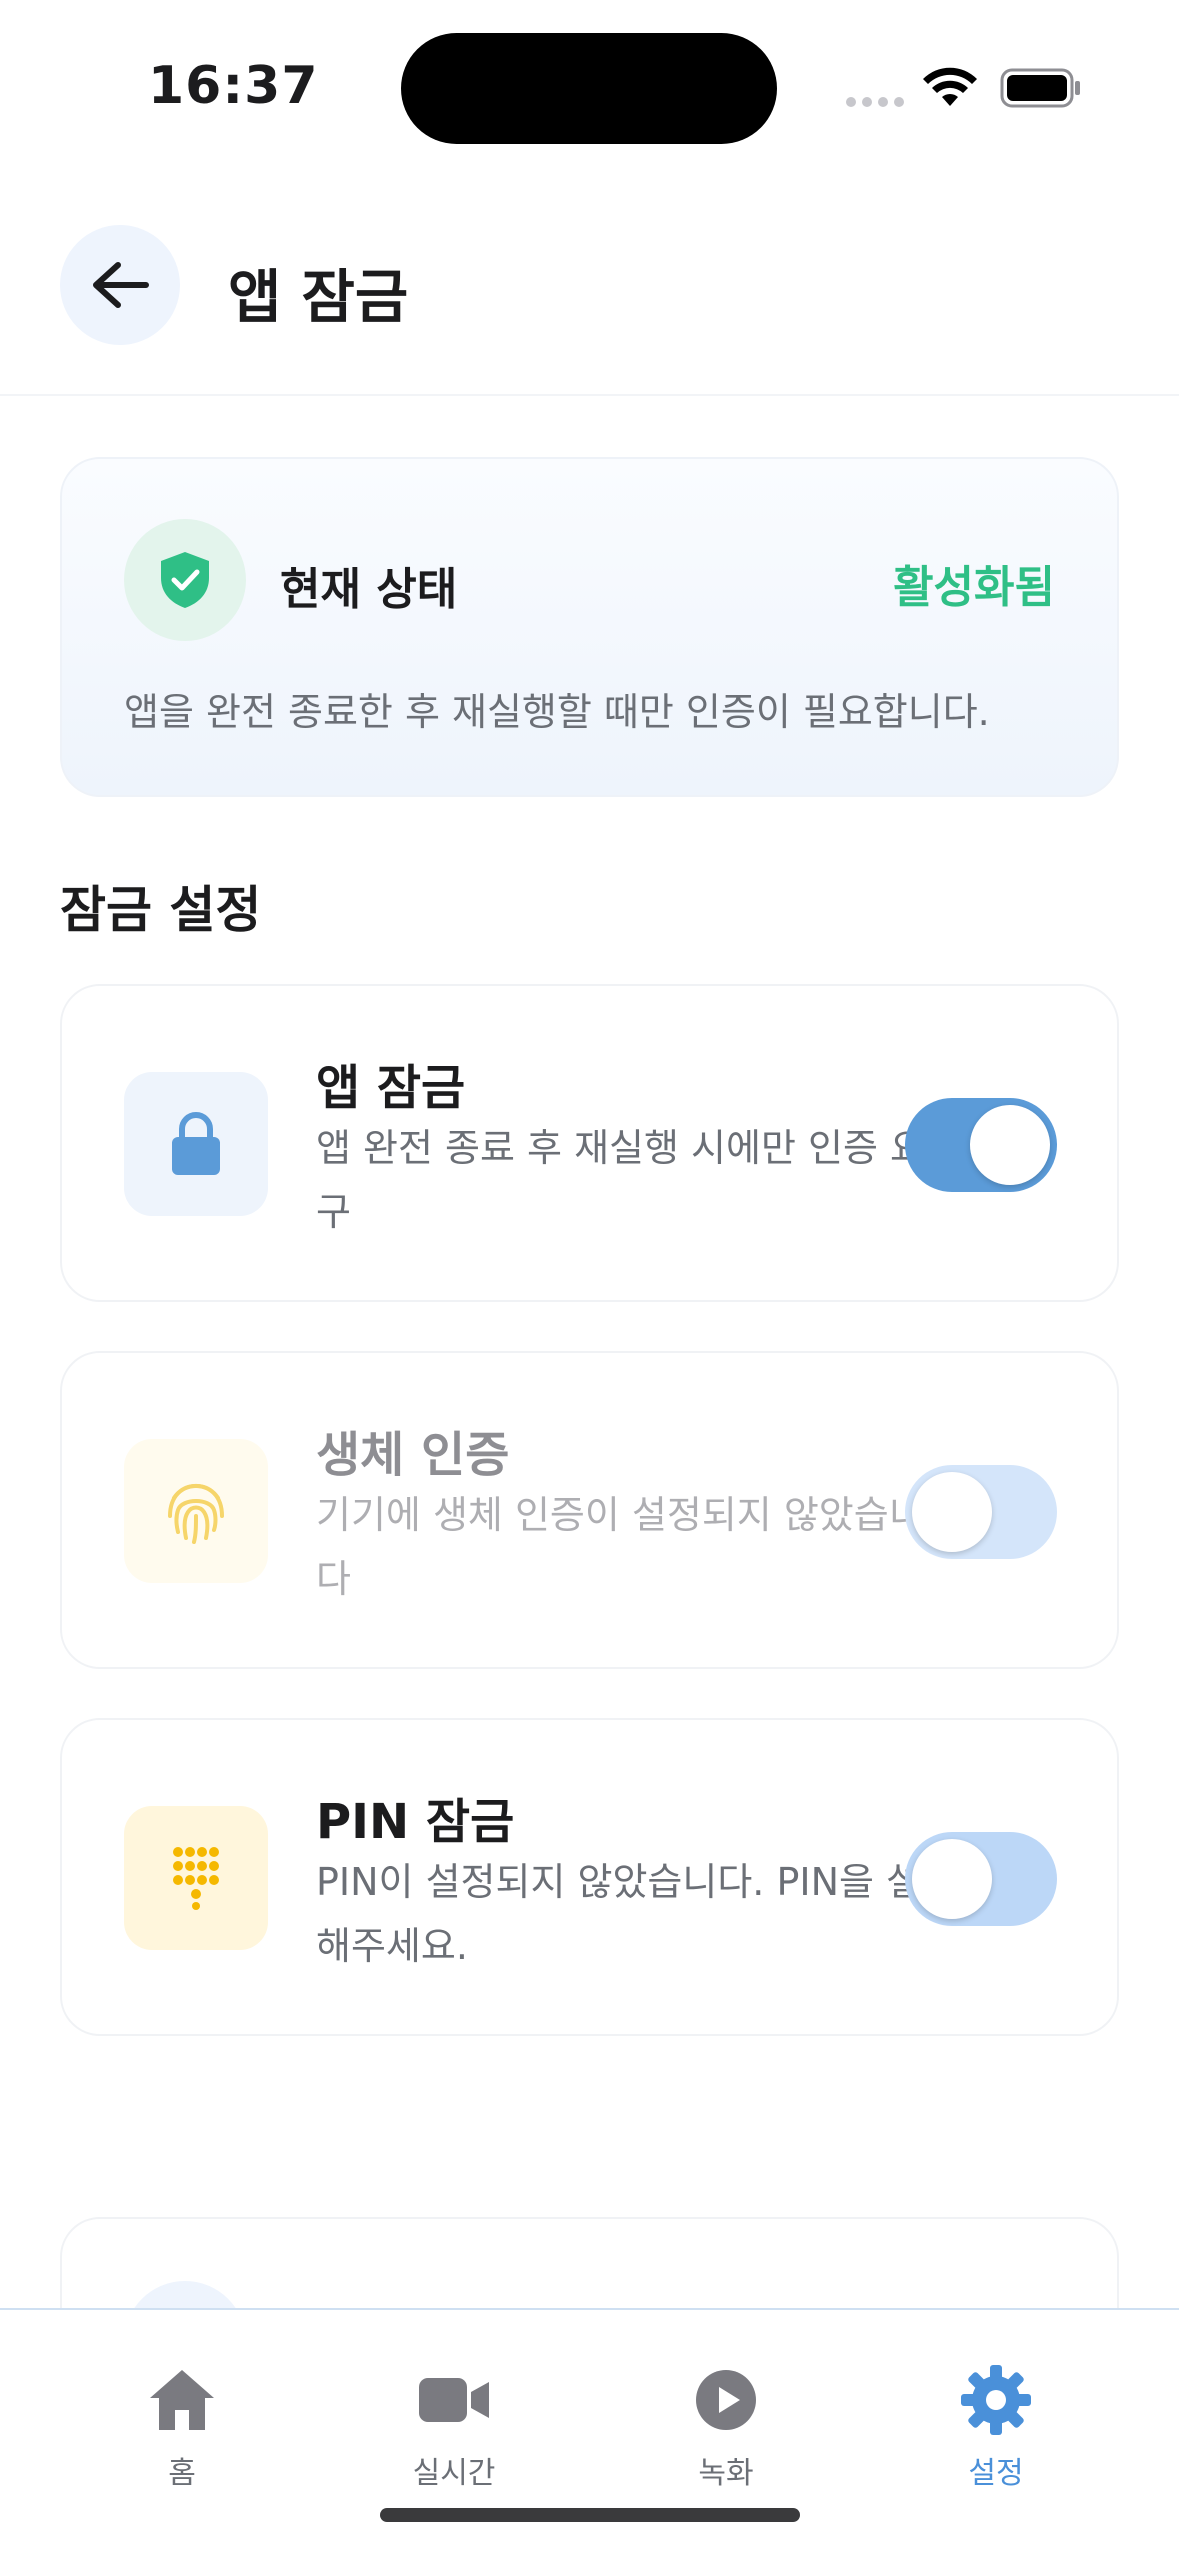 This screenshot has width=1179, height=2556. What do you see at coordinates (620, 1180) in the screenshot?
I see `setting-description: 앱 완전 종료 후 재실행 시에만 인증 요구` at bounding box center [620, 1180].